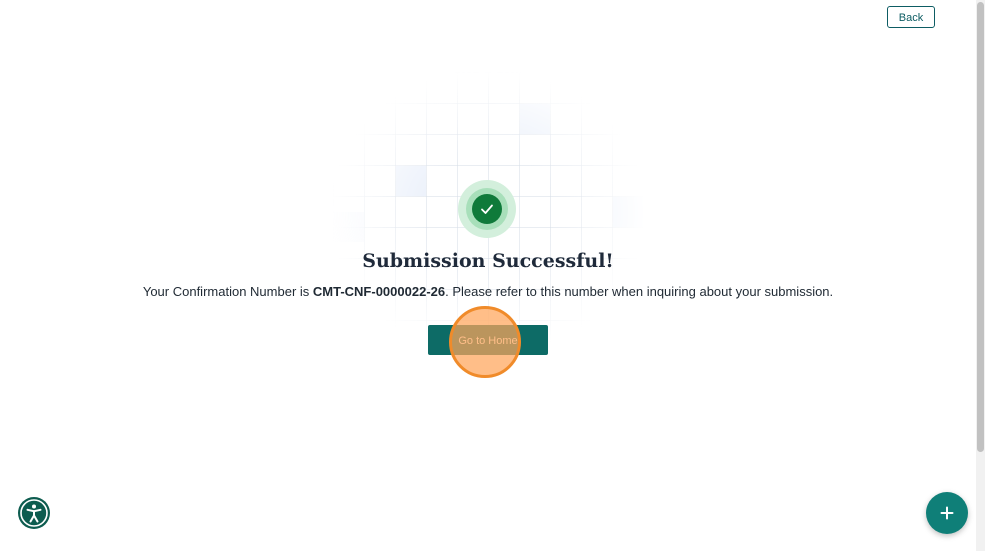 The image size is (985, 551). I want to click on plus-icon, so click(947, 513).